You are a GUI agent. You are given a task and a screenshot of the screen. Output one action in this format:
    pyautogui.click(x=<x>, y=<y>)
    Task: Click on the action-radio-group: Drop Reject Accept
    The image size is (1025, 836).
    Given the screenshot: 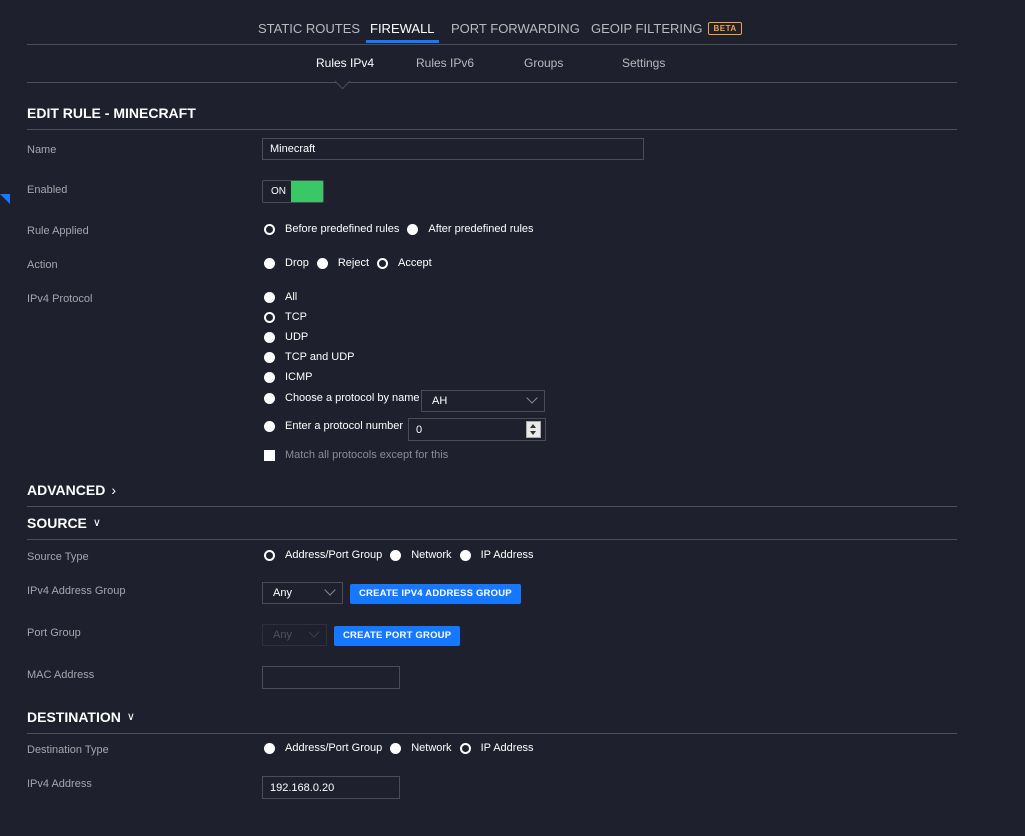 What is the action you would take?
    pyautogui.click(x=352, y=263)
    